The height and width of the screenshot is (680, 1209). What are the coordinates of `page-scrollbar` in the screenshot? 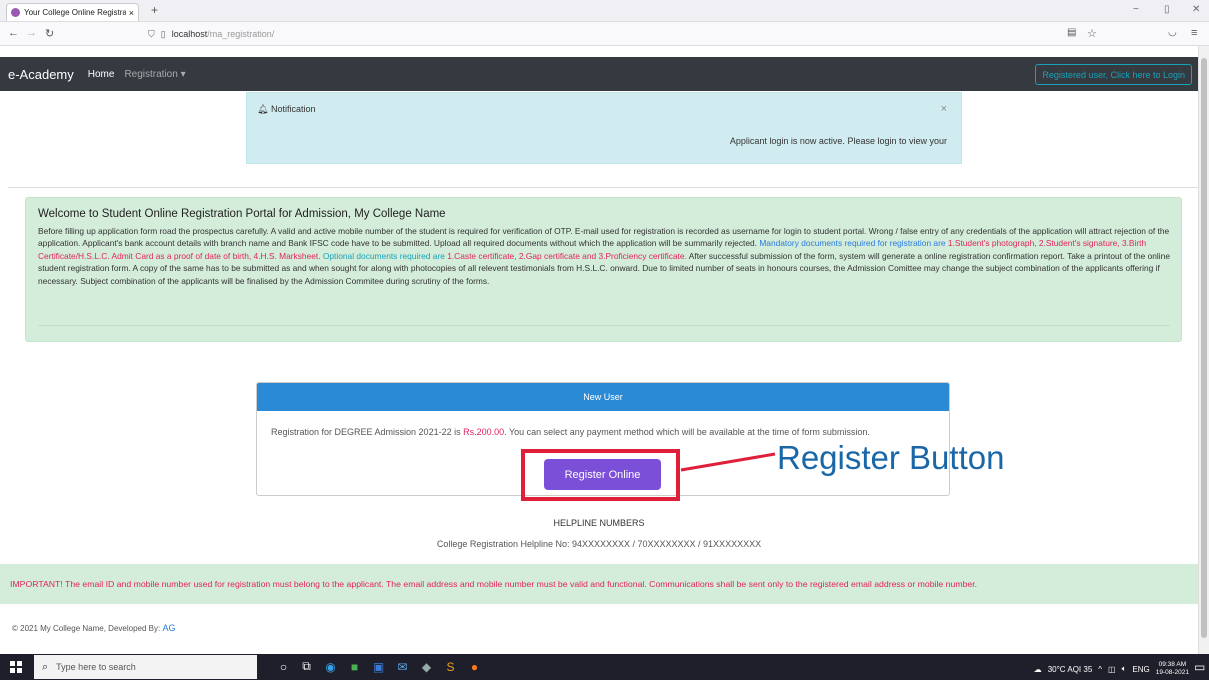 It's located at (1203, 350).